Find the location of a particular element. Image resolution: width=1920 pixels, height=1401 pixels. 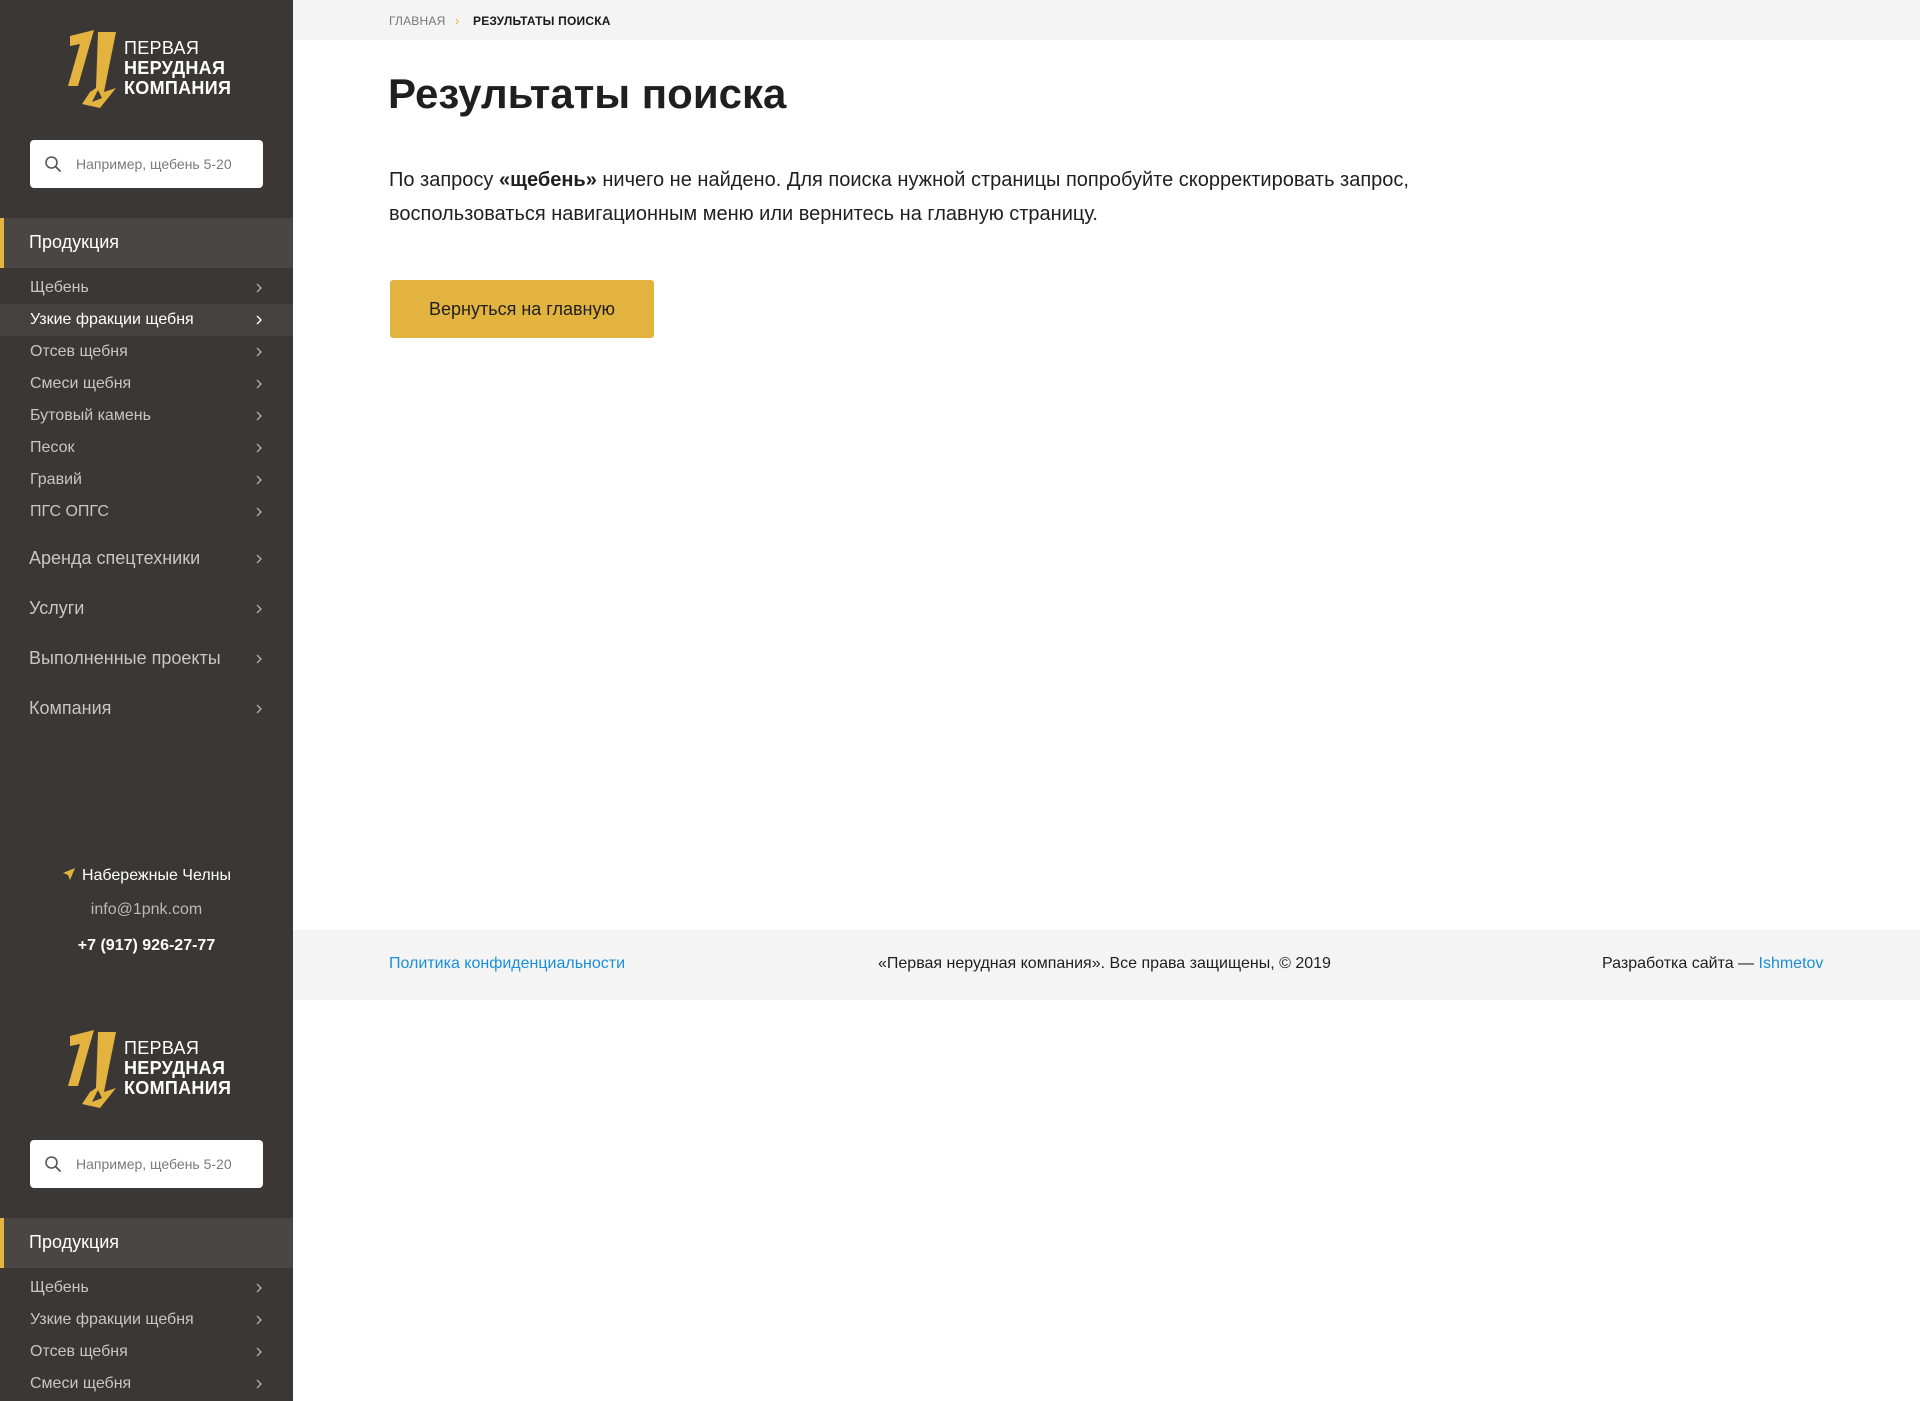

submenu-item-sand: Песок is located at coordinates (146, 448).